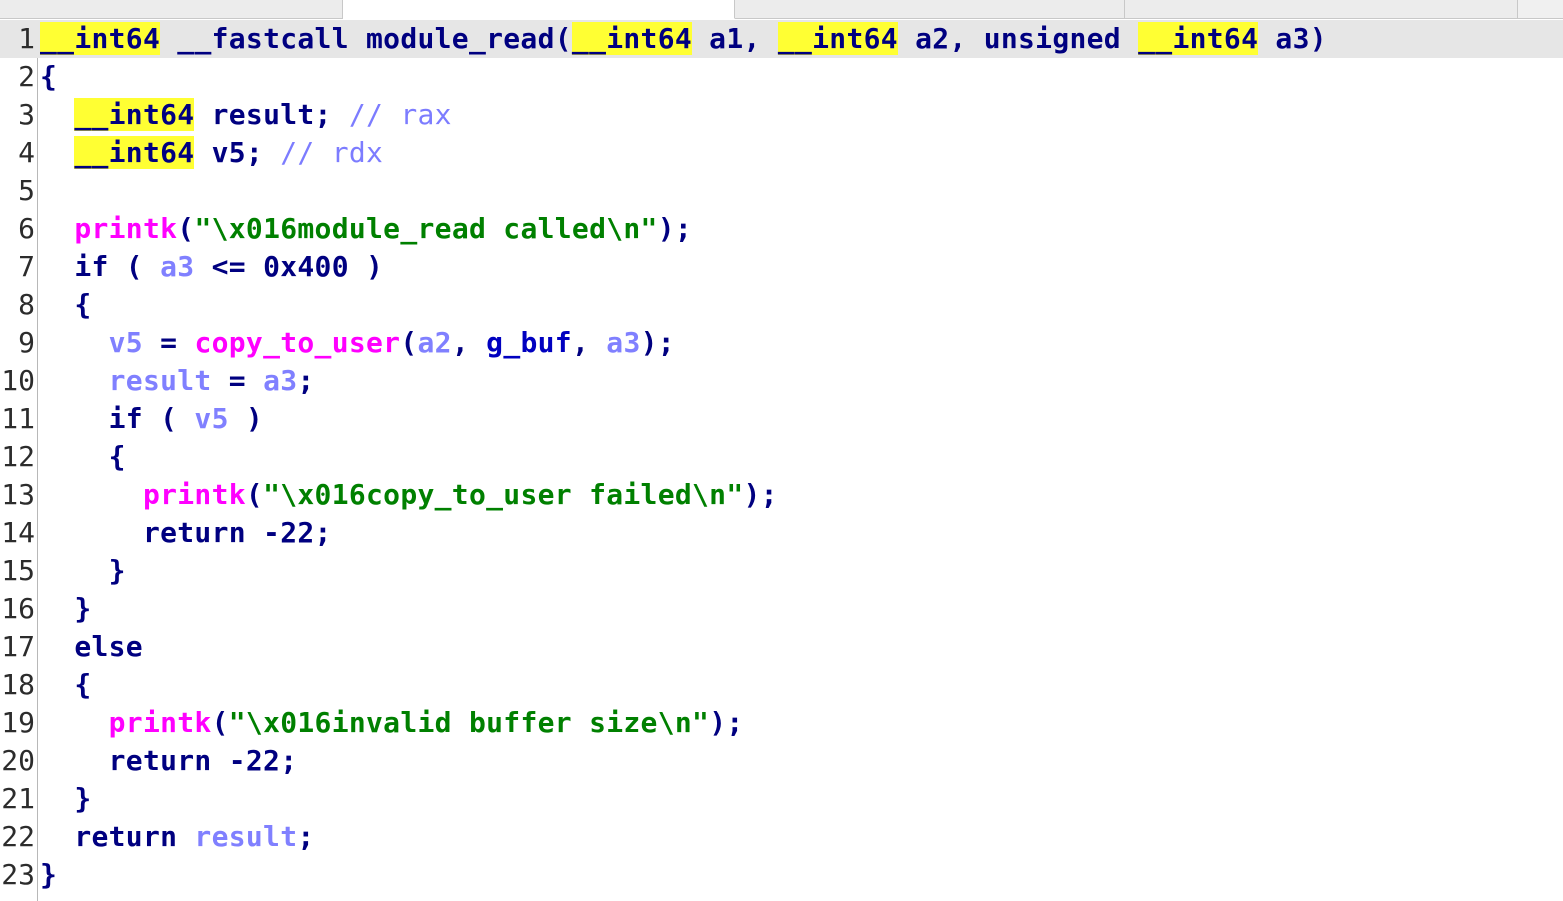  Describe the element at coordinates (781, 229) in the screenshot. I see `code-line: 6 printk("\x016module_read called\n");` at that location.